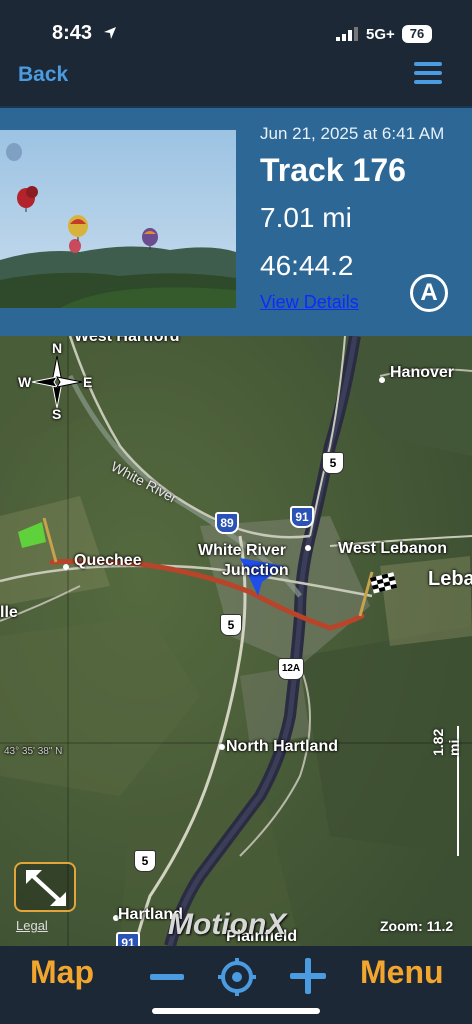  What do you see at coordinates (33, 751) in the screenshot?
I see `coordinate-text: 43° 35' 38" N` at bounding box center [33, 751].